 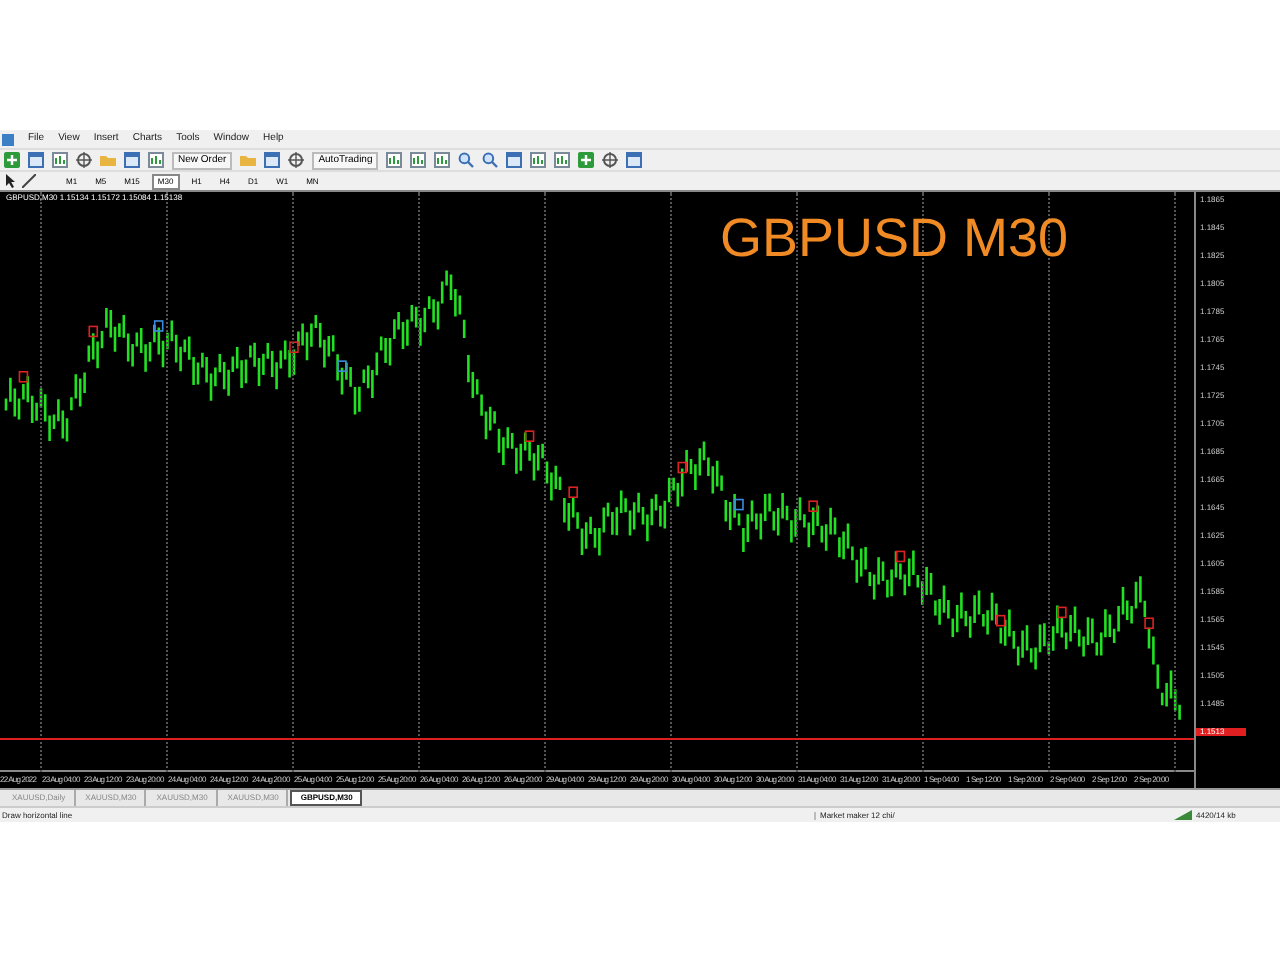 I want to click on app-icon, so click(x=8, y=139).